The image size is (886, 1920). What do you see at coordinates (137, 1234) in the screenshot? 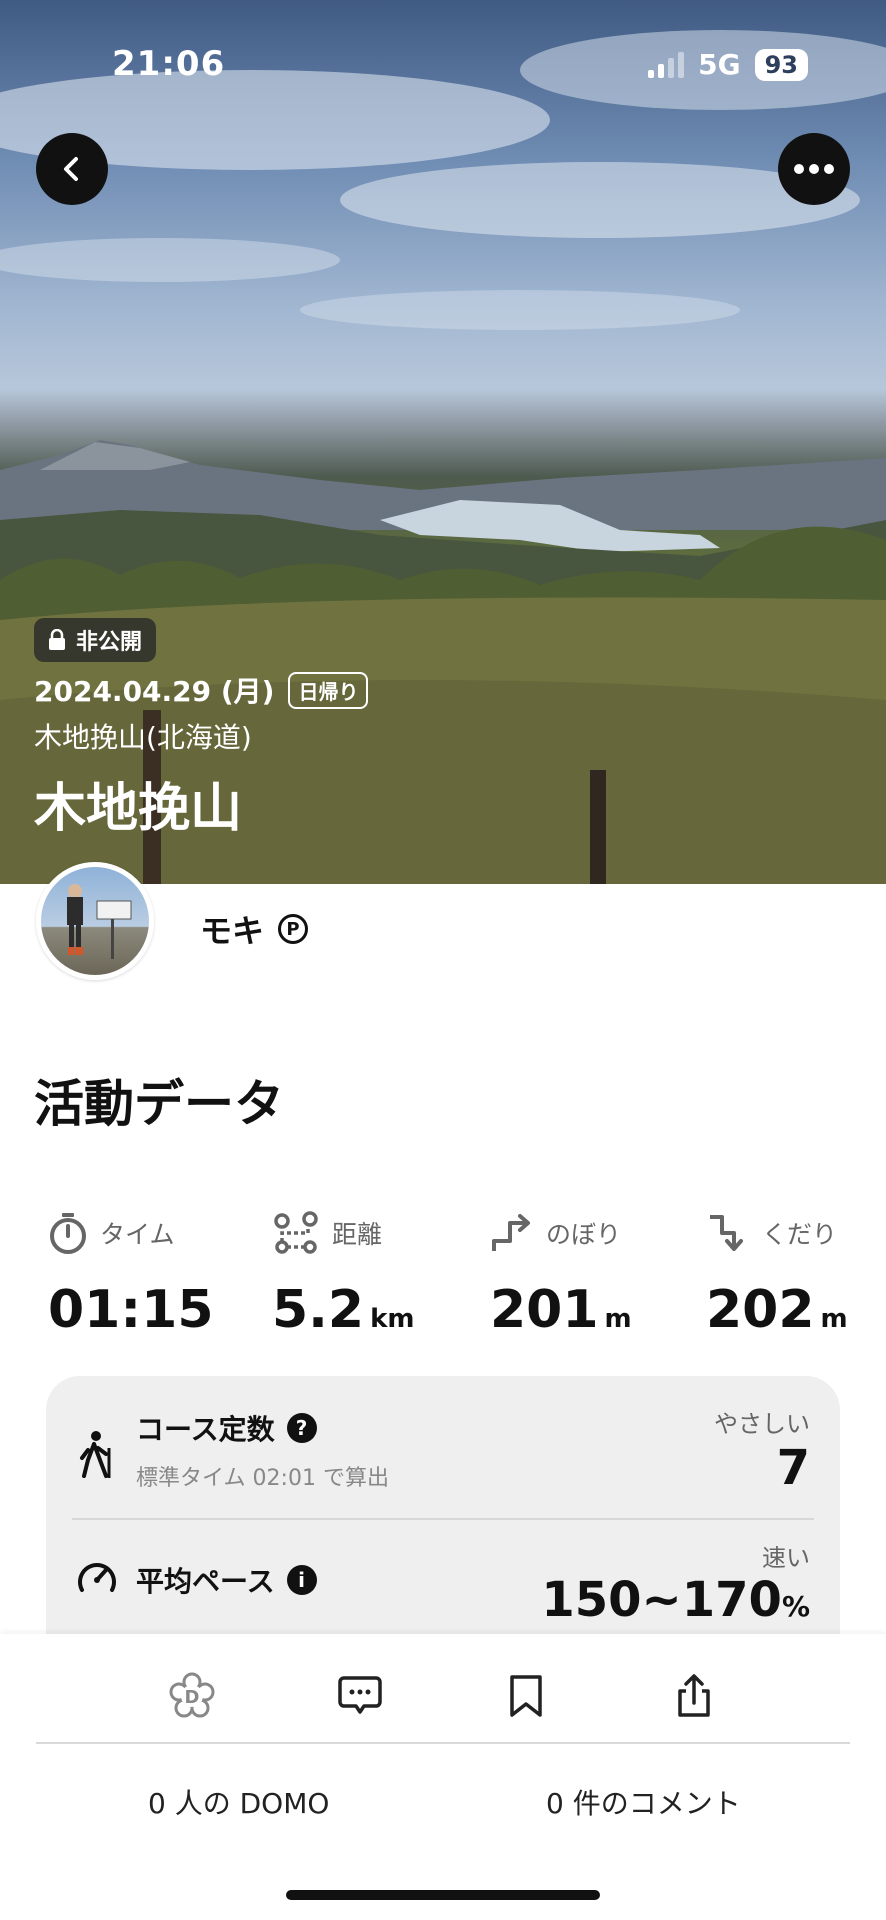
I see `stat-label: タイム` at bounding box center [137, 1234].